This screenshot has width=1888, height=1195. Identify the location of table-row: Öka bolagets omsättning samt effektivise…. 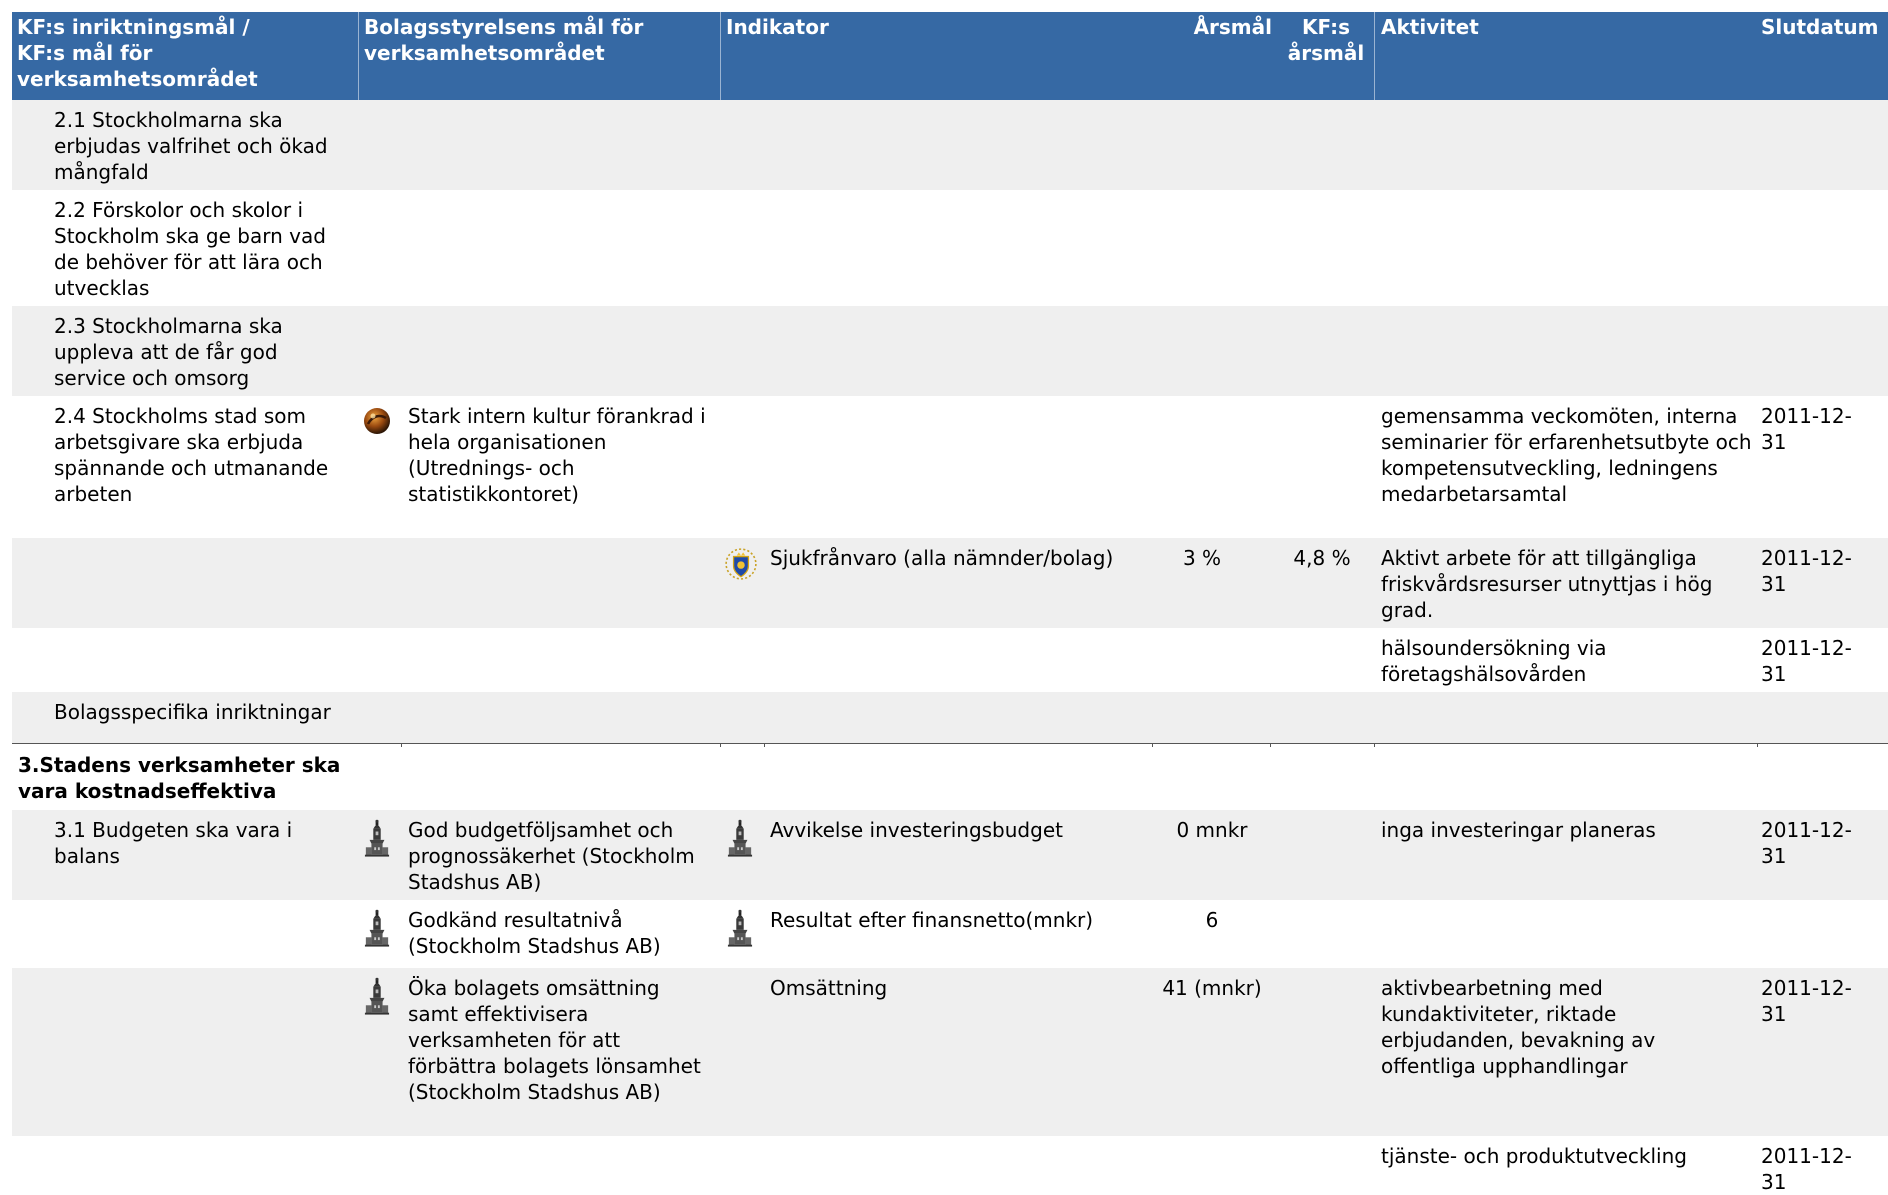
(950, 1052).